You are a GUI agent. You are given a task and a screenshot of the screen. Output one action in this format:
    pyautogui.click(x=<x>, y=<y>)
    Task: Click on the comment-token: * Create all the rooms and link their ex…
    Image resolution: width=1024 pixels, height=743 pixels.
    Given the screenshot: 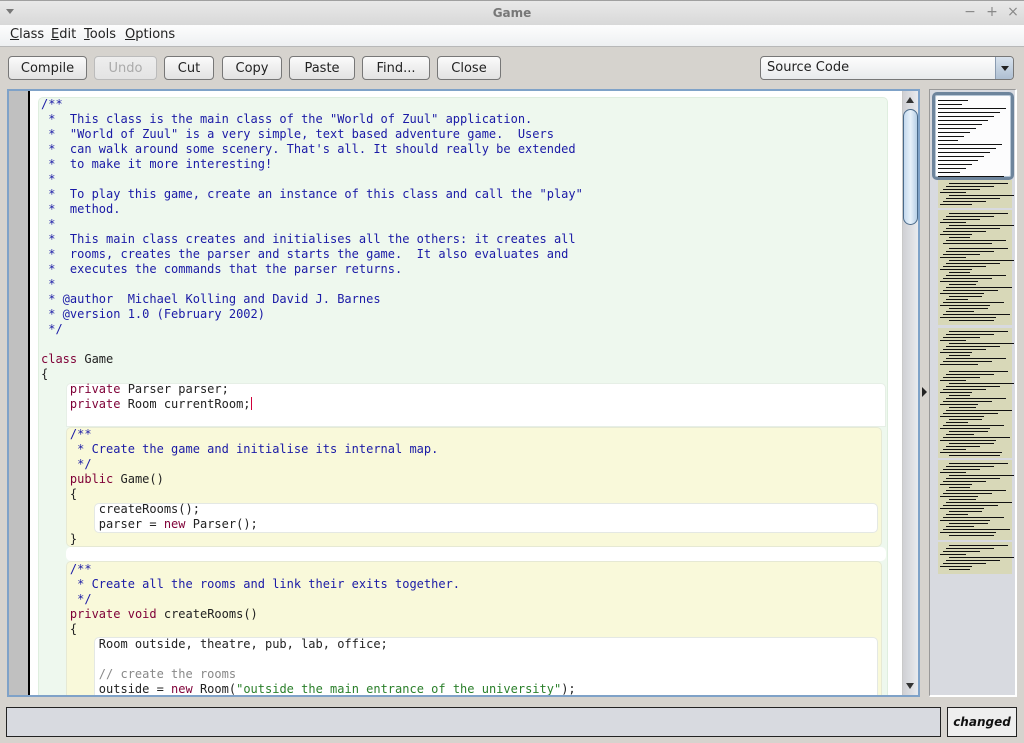 What is the action you would take?
    pyautogui.click(x=251, y=584)
    